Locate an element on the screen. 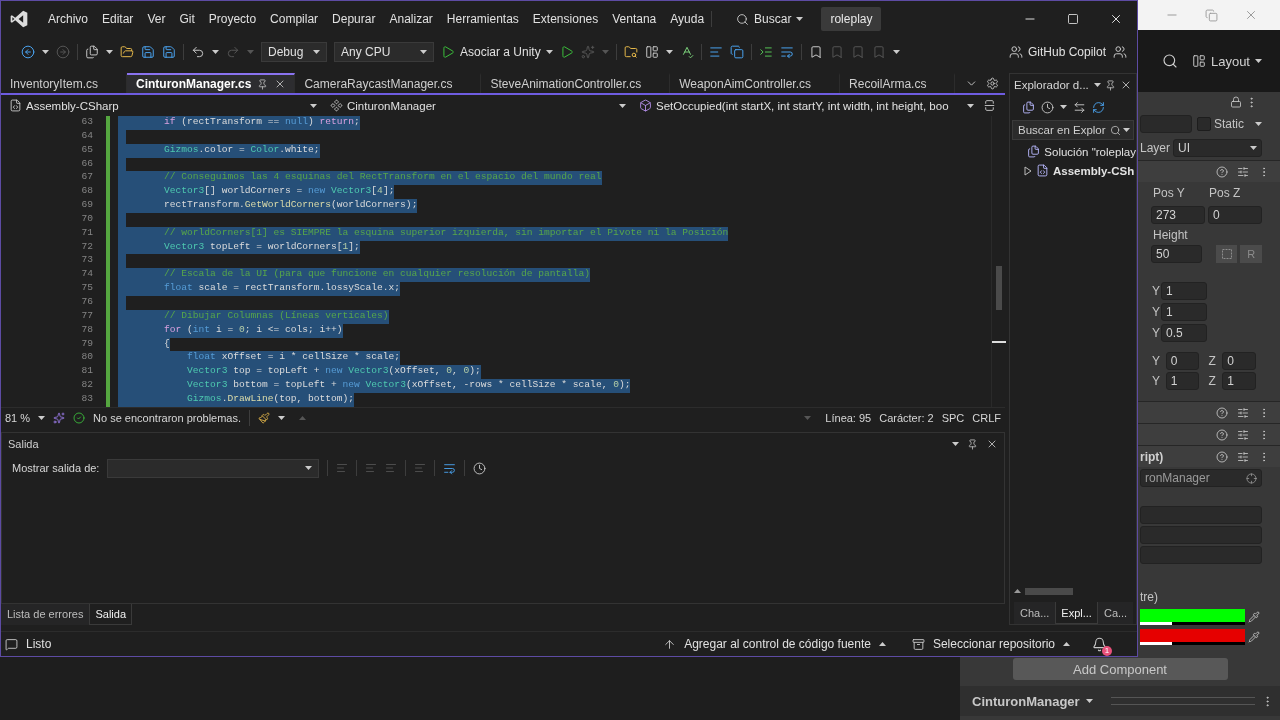 The width and height of the screenshot is (1280, 720). expand-arrow-icon is located at coordinates (1028, 170).